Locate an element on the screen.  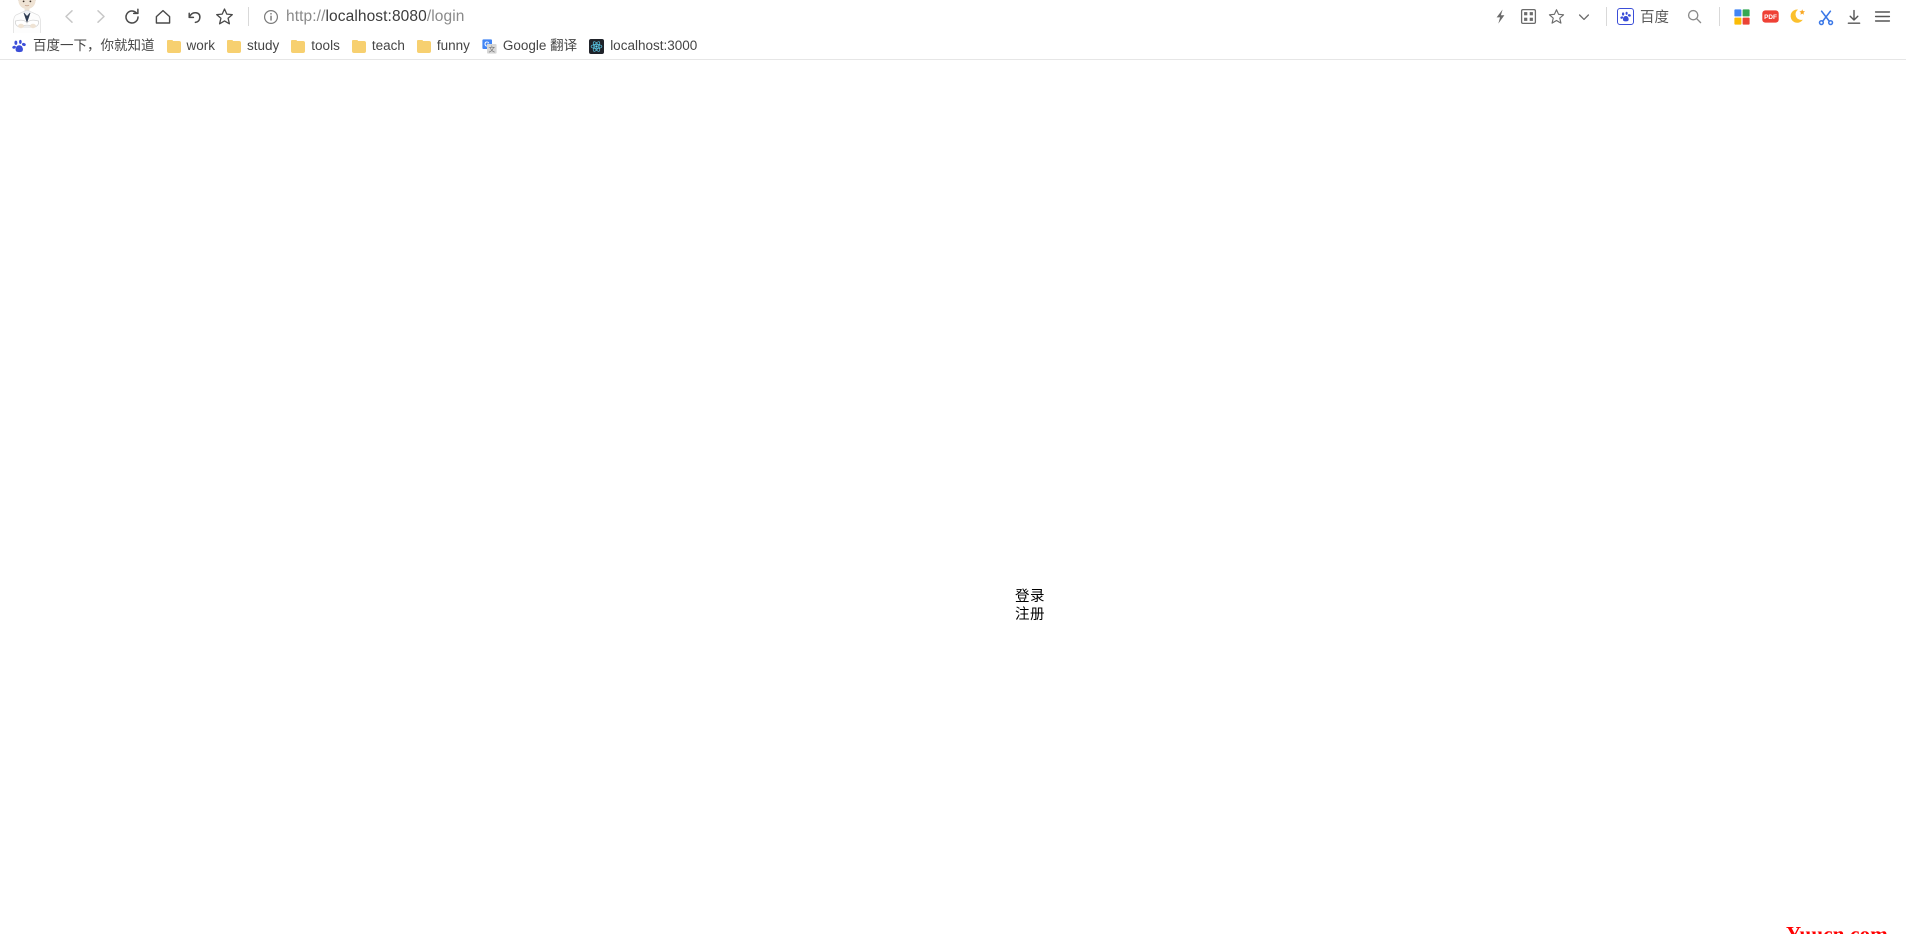
lightning-button is located at coordinates (1500, 17).